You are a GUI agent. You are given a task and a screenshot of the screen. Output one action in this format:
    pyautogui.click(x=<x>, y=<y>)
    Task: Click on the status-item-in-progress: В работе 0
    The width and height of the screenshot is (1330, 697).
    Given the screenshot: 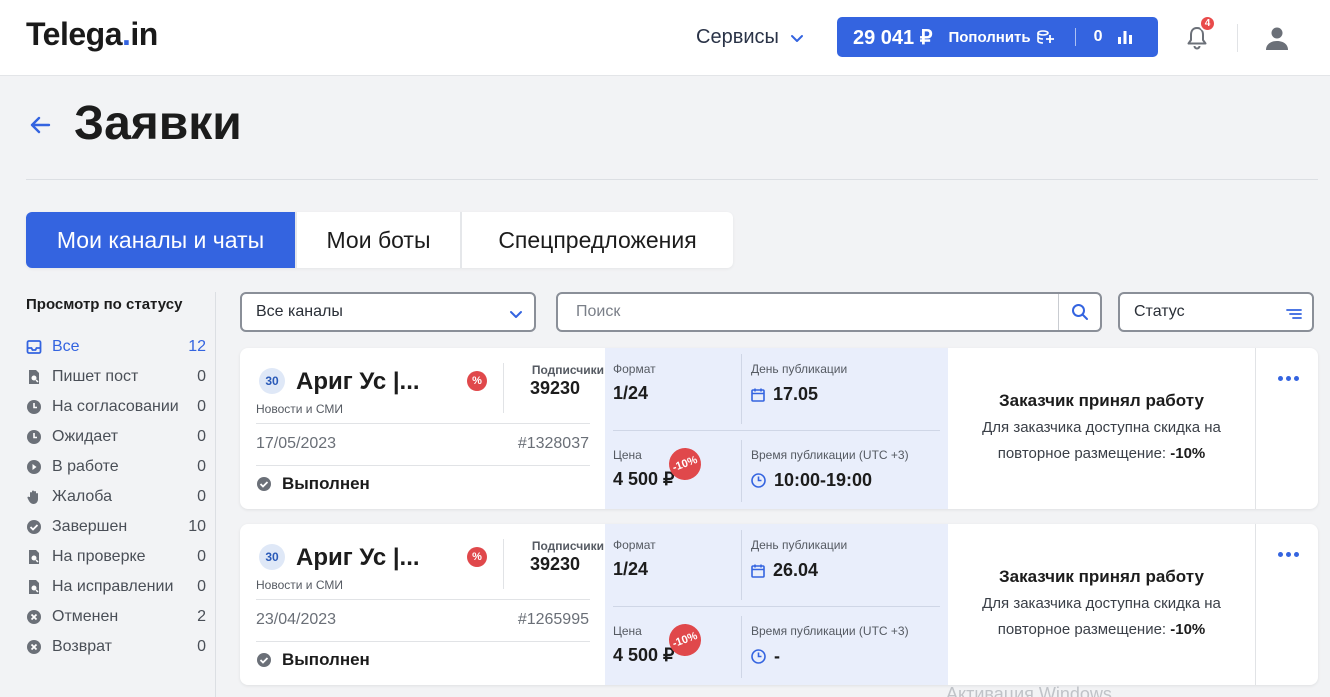 What is the action you would take?
    pyautogui.click(x=116, y=467)
    